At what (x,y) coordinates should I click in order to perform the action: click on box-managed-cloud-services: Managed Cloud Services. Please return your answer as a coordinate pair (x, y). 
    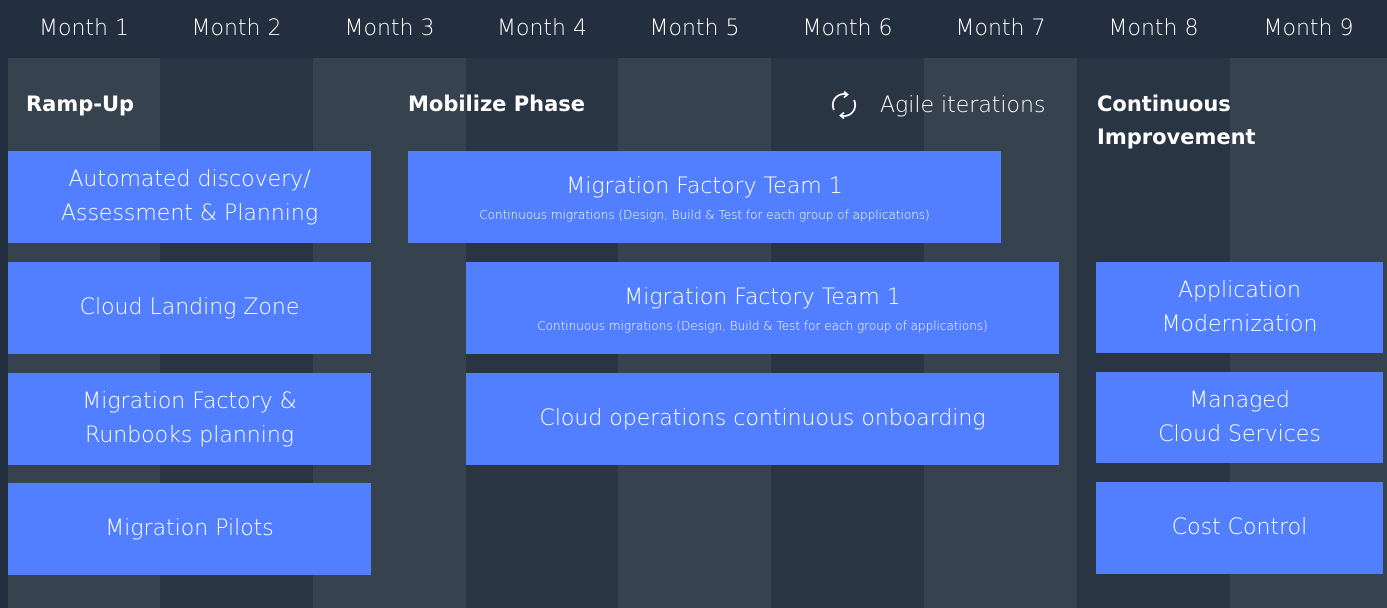
    Looking at the image, I should click on (1239, 417).